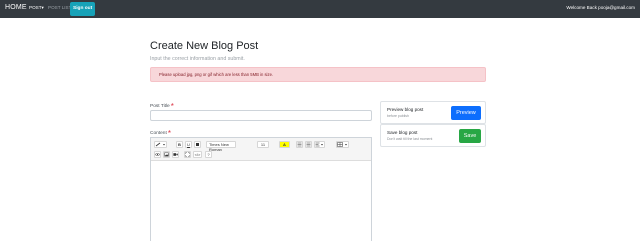  I want to click on preview-button: Preview, so click(466, 113).